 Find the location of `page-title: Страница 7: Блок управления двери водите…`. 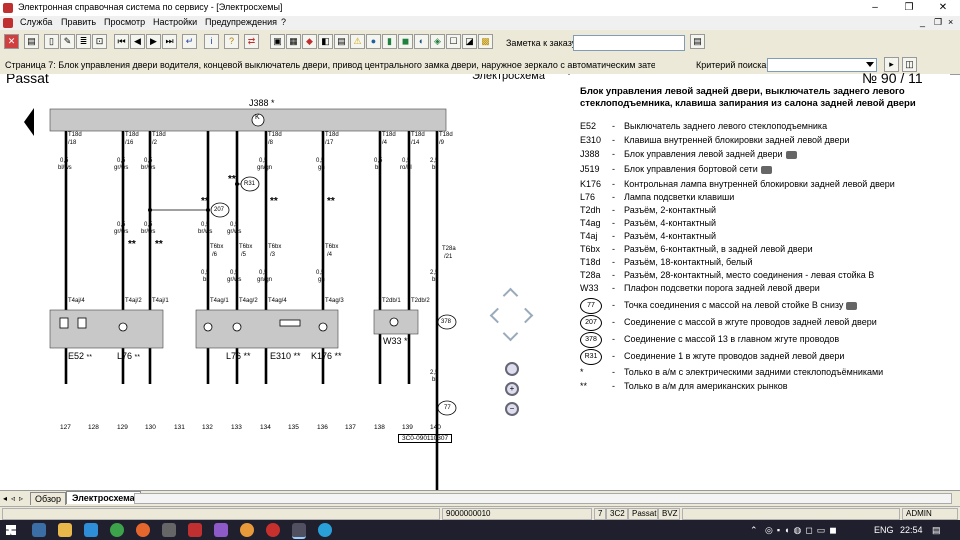

page-title: Страница 7: Блок управления двери водите… is located at coordinates (330, 65).